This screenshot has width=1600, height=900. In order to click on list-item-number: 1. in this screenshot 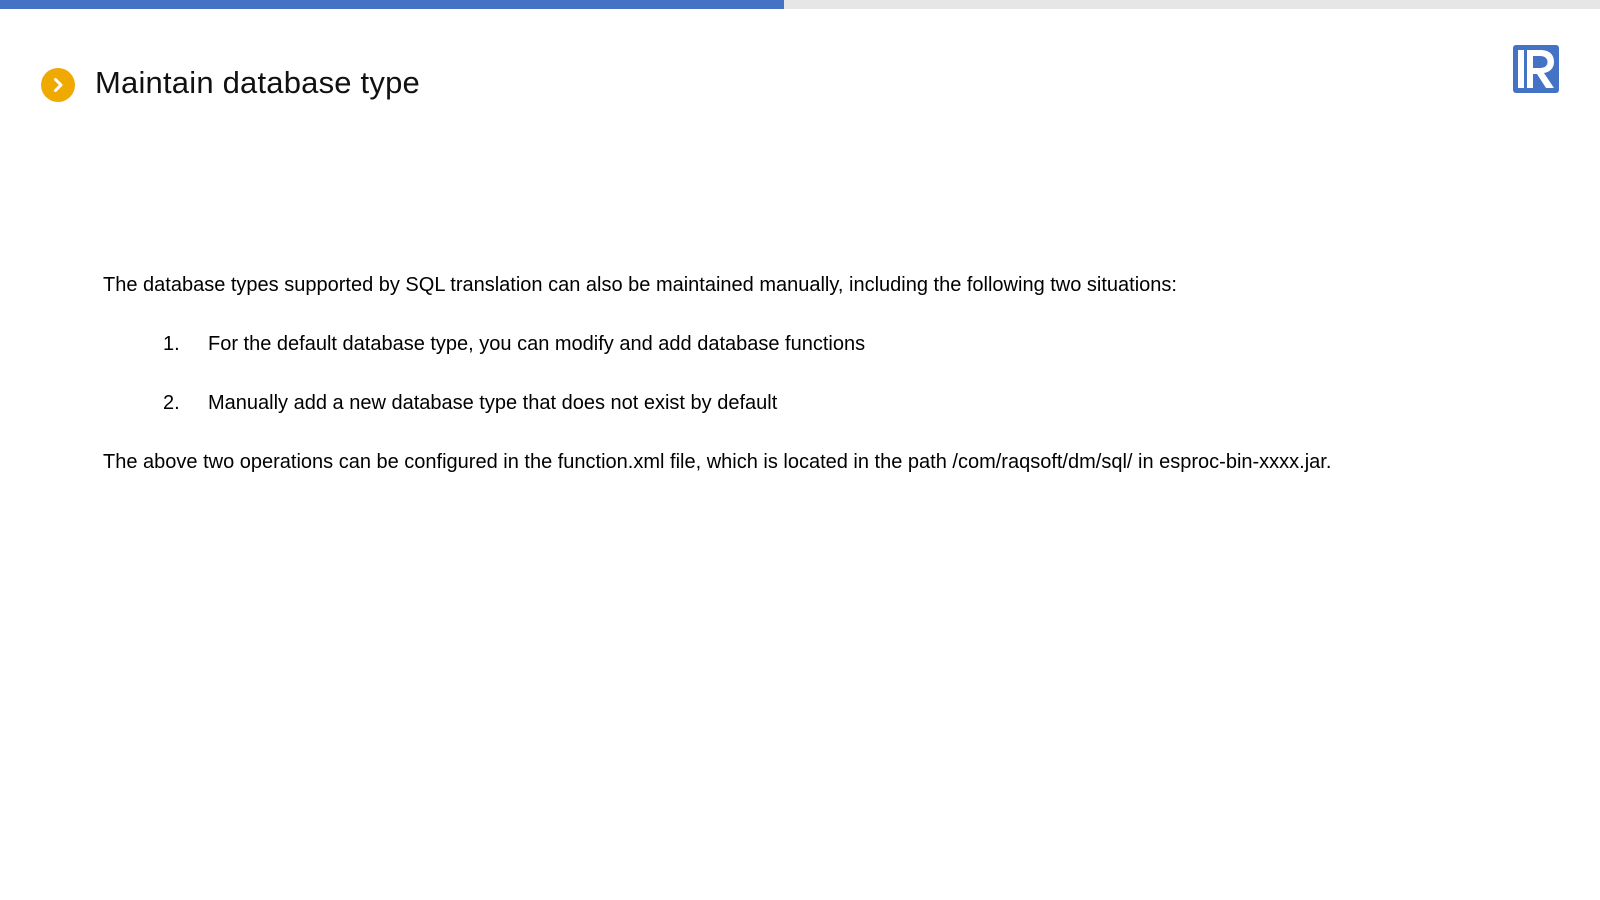, I will do `click(171, 344)`.